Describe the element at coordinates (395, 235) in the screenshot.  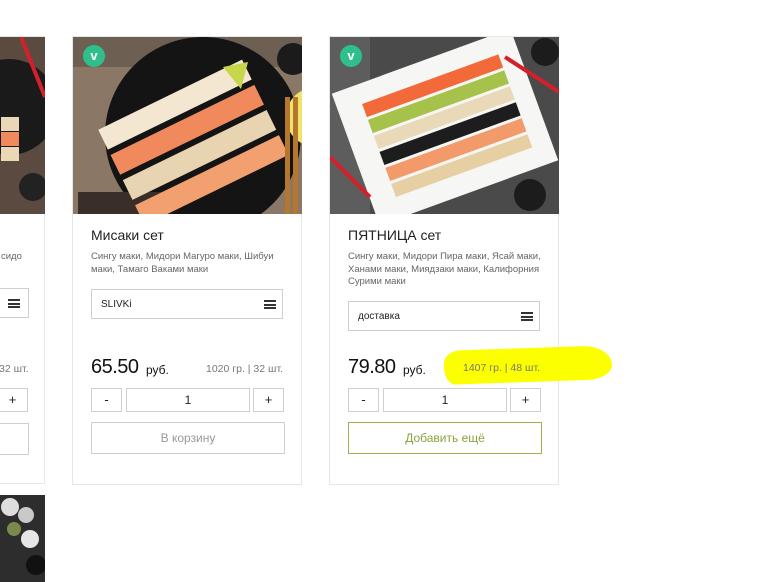
I see `product-title: ПЯТНИЦА сет` at that location.